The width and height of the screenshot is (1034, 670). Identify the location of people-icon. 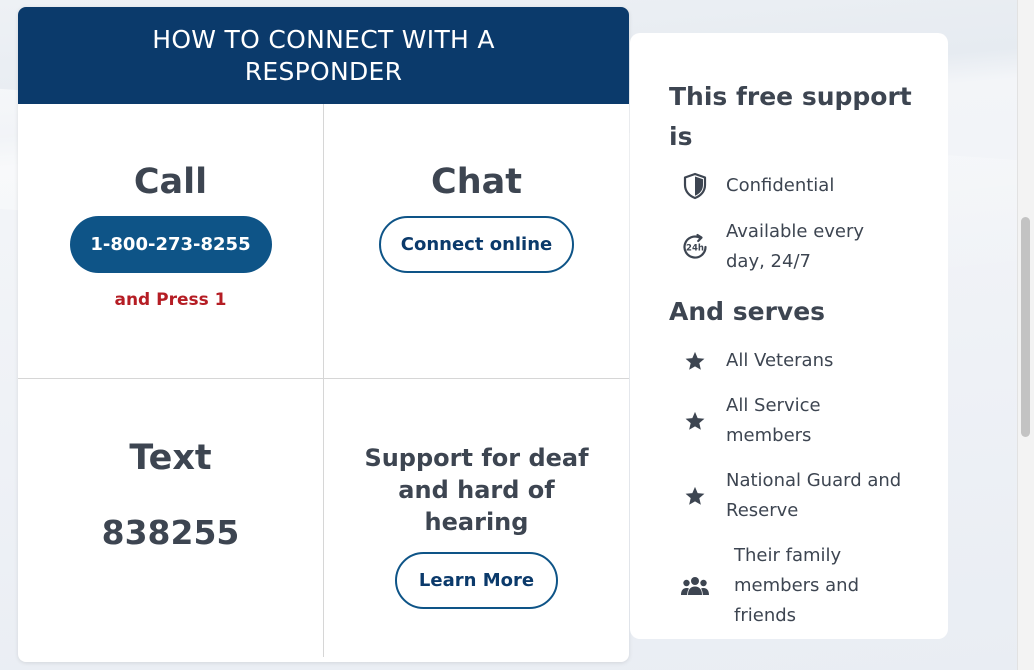
(695, 586).